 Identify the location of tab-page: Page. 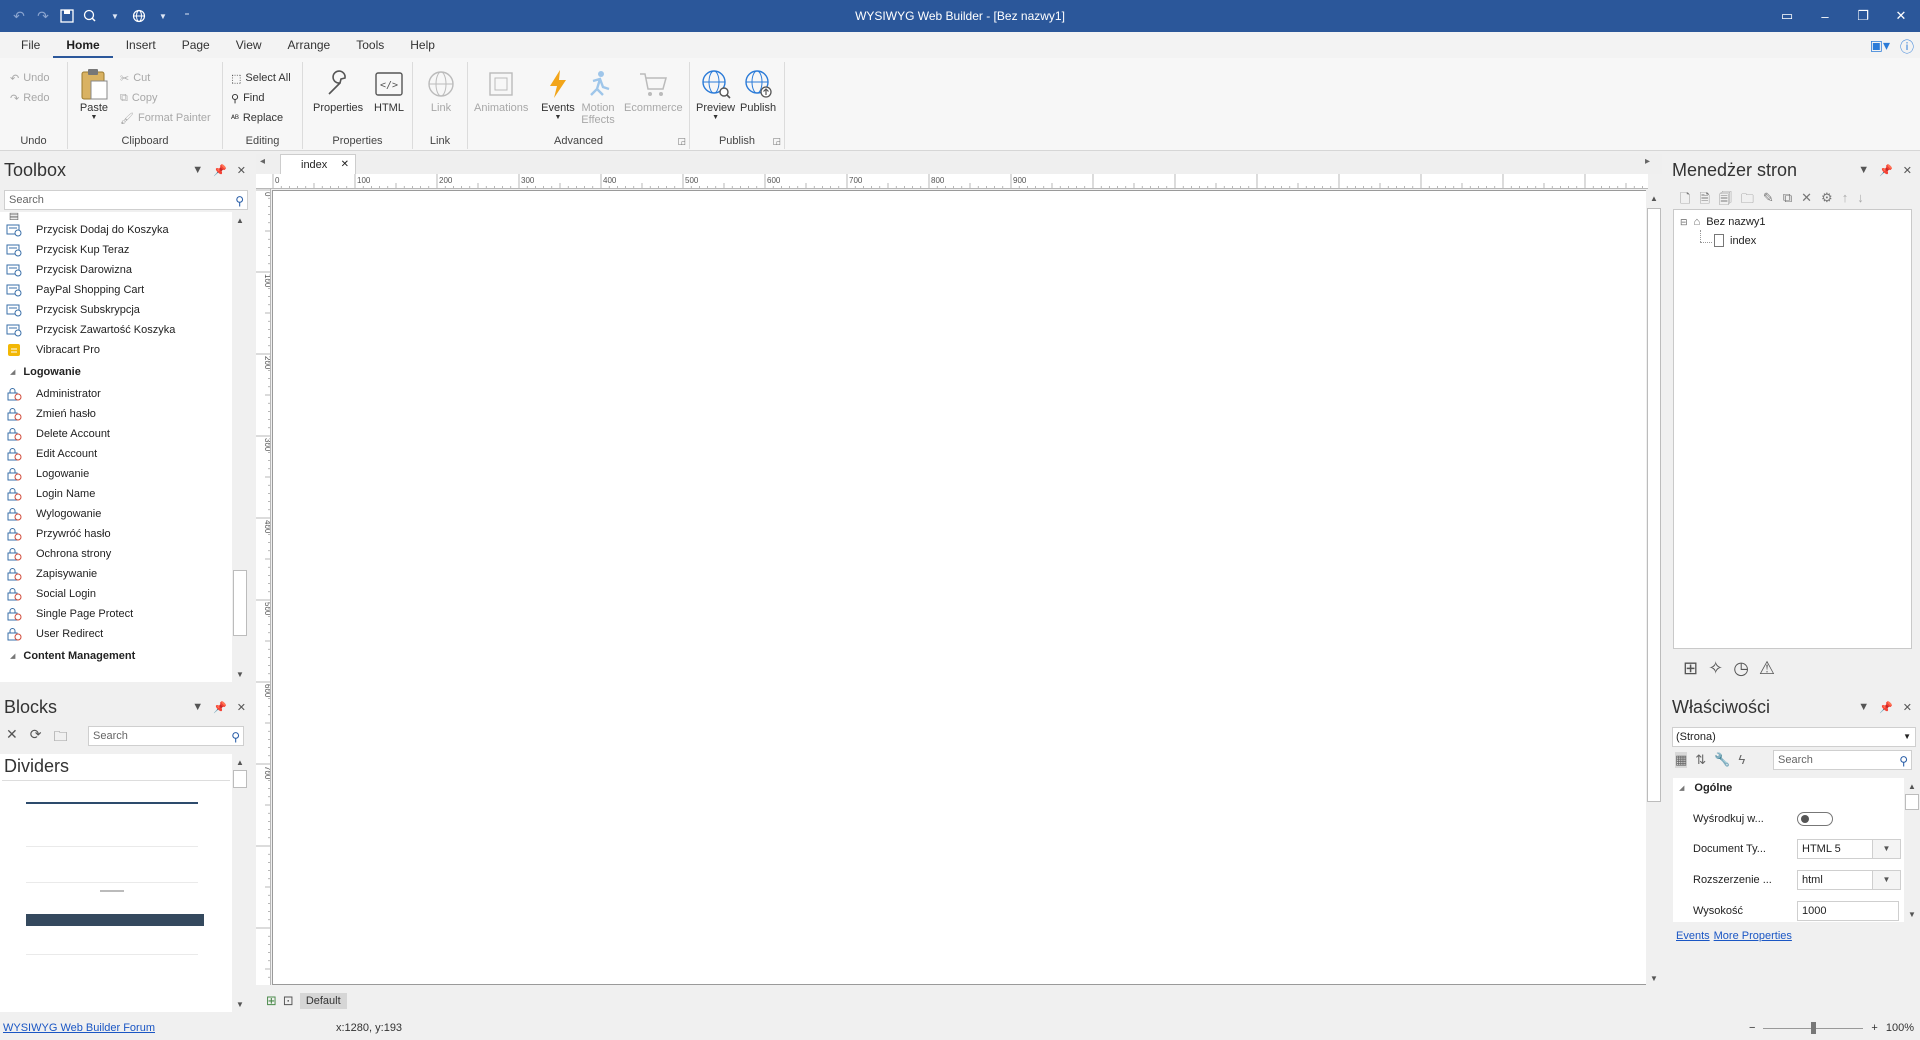
(196, 45).